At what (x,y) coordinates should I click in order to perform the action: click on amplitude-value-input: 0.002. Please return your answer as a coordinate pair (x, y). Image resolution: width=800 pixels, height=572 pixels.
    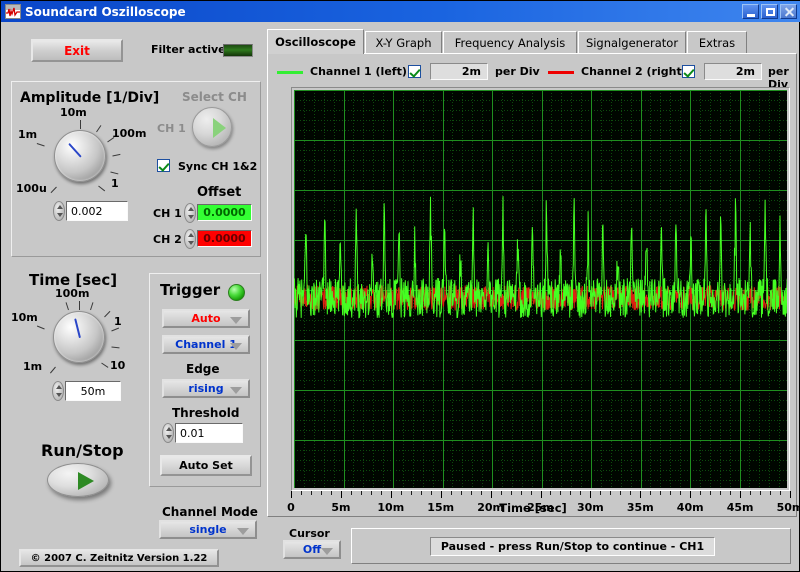
    Looking at the image, I should click on (97, 211).